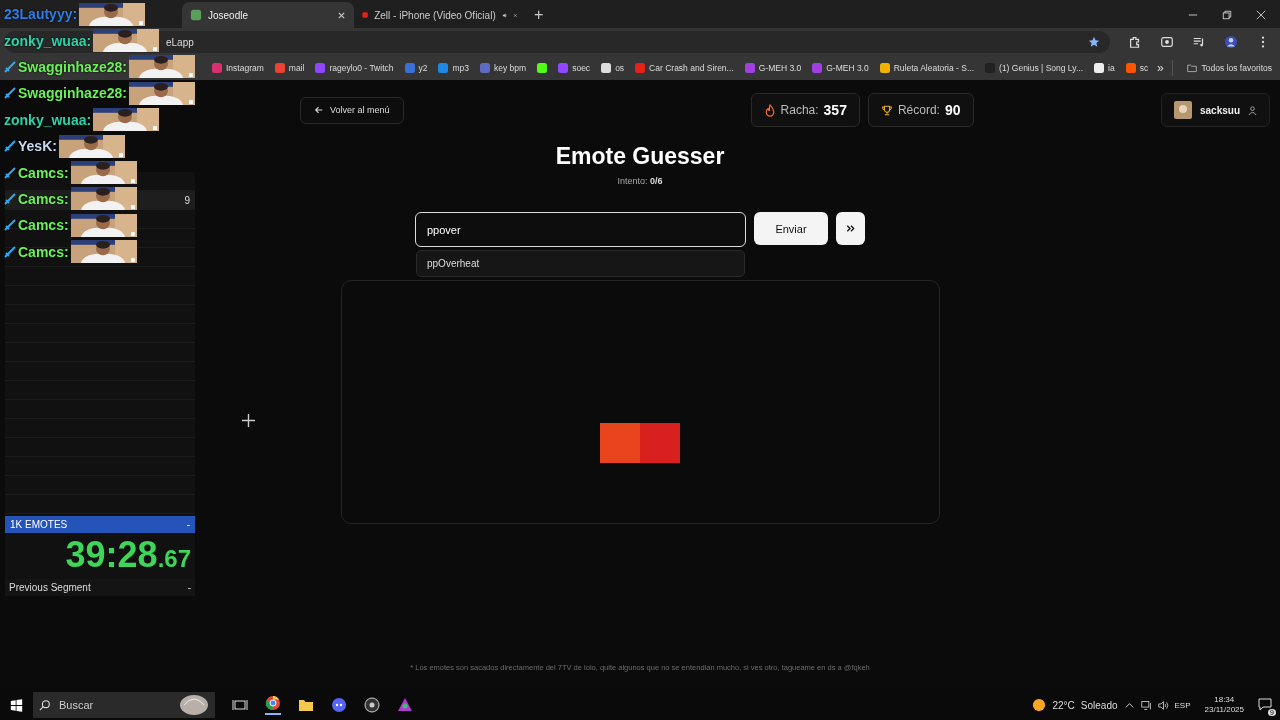 The image size is (1280, 720). What do you see at coordinates (273, 705) in the screenshot?
I see `browser-icon` at bounding box center [273, 705].